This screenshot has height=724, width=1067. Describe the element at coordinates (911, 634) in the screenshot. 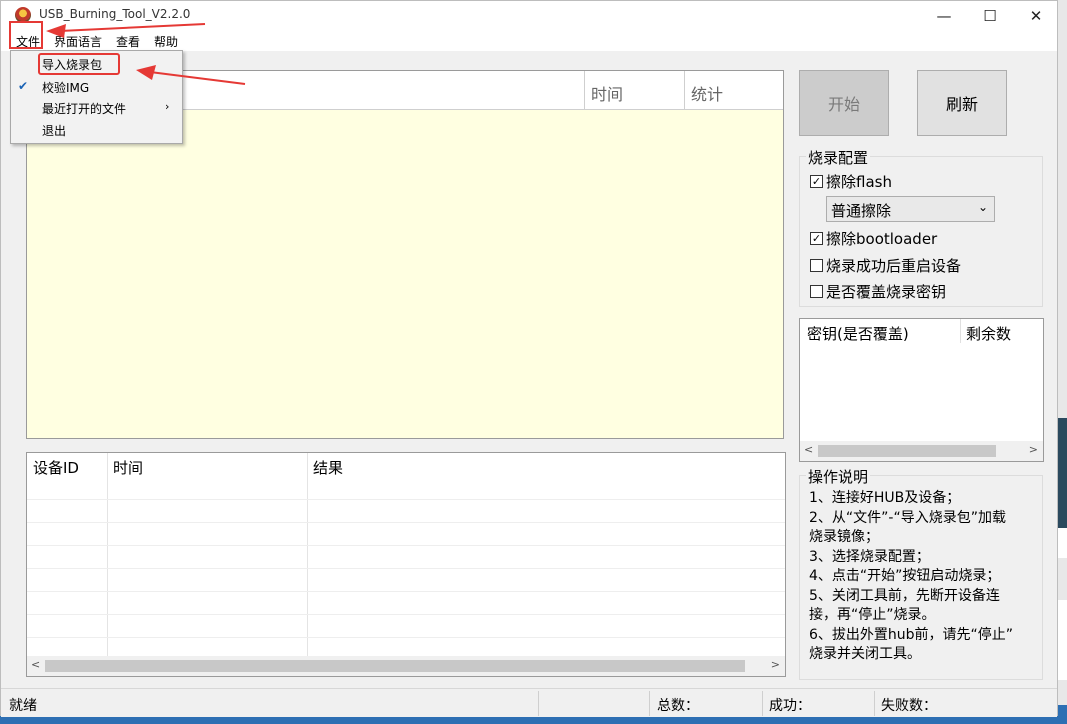

I see `instruction-line: 6、拔出外置hub前，请先“停止”` at that location.